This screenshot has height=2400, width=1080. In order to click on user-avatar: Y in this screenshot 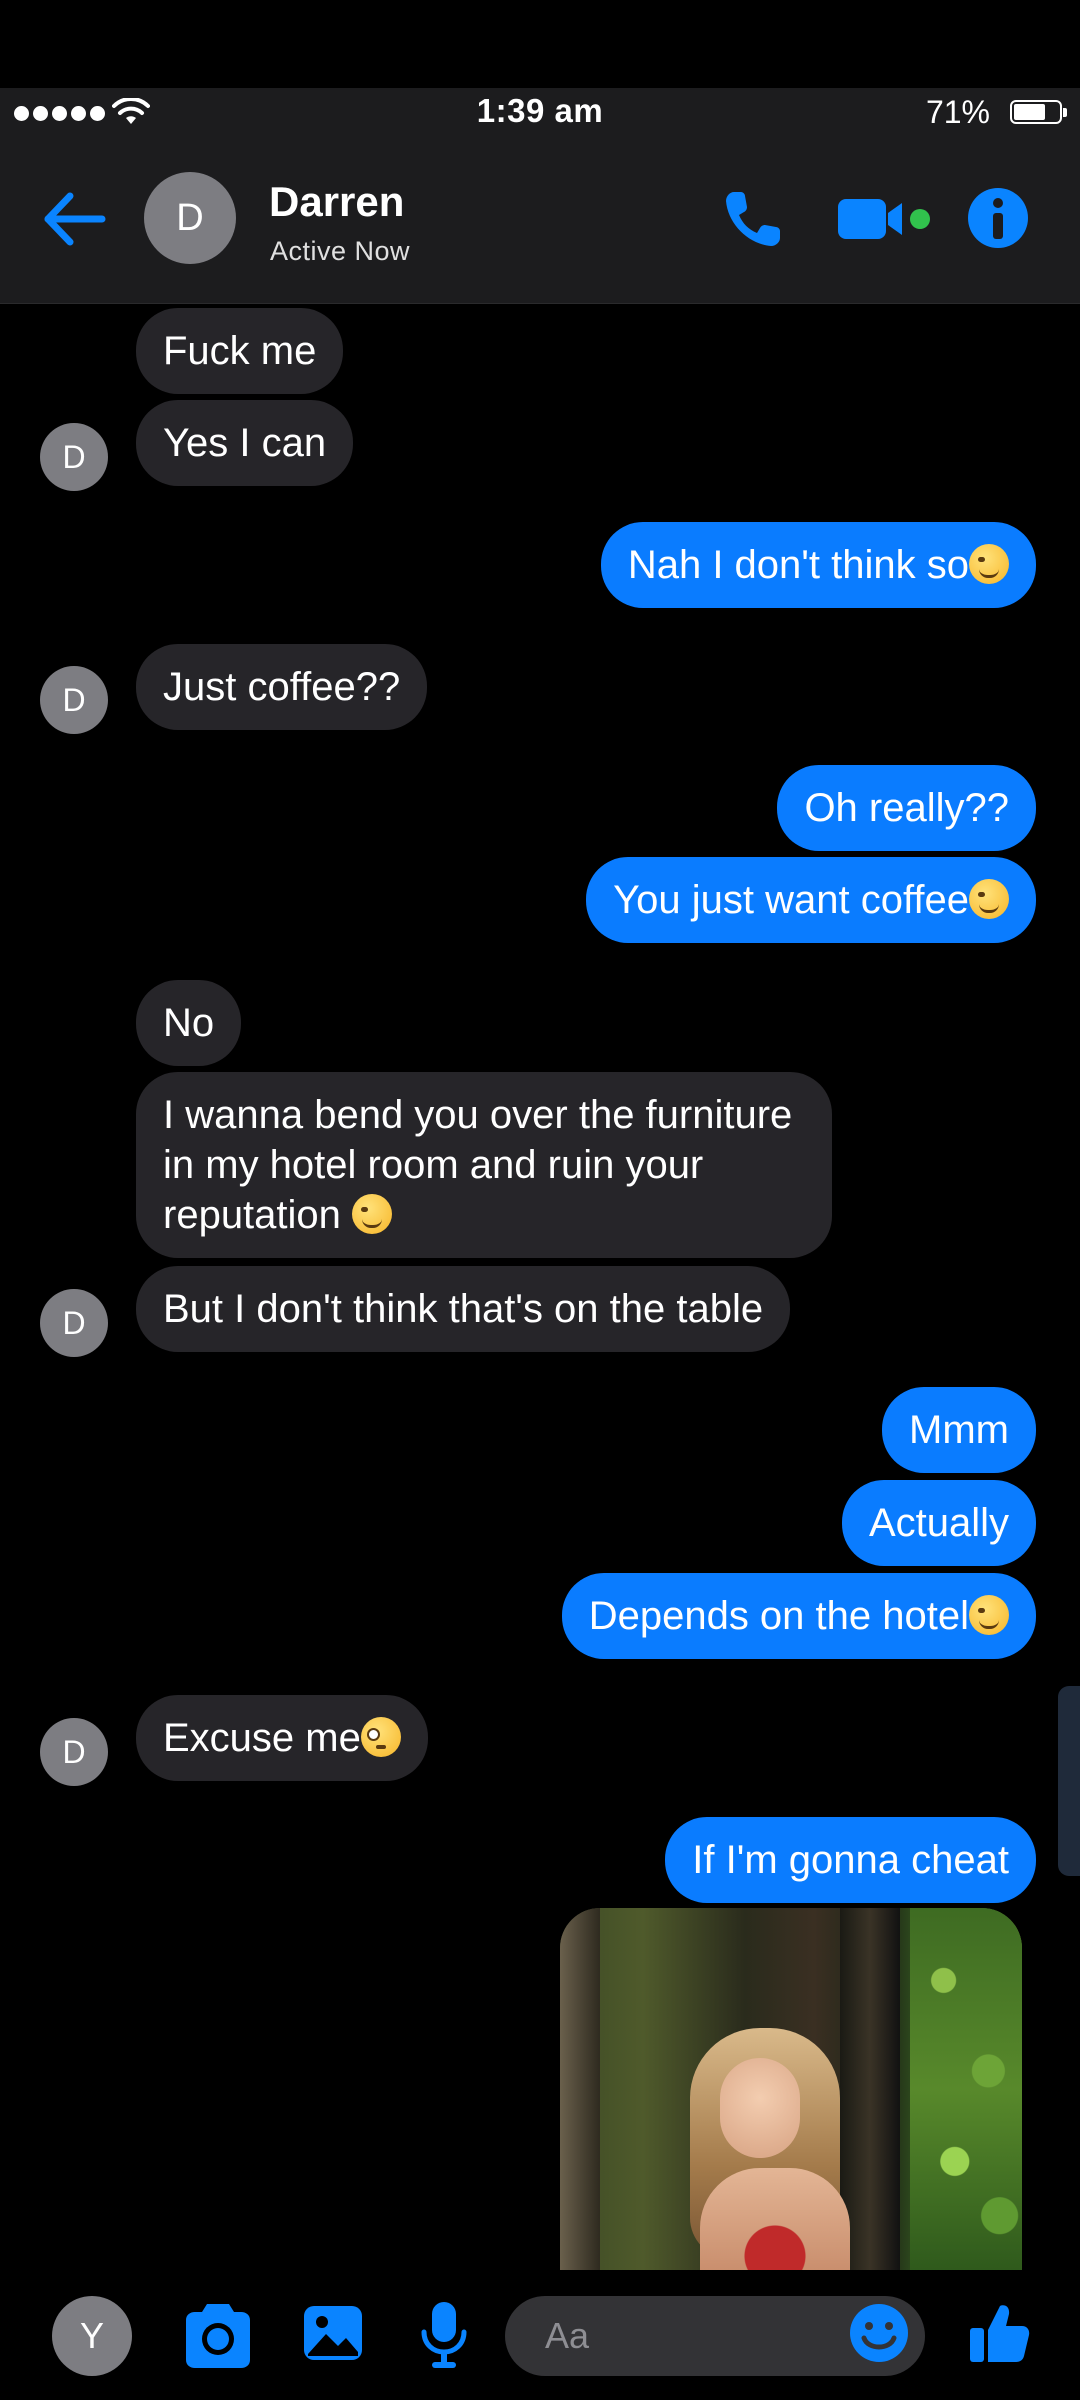, I will do `click(92, 2336)`.